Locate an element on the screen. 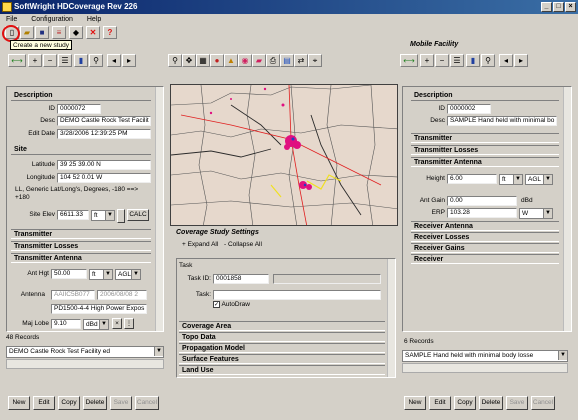 The height and width of the screenshot is (420, 578). mobile-prev-icon: ◂ is located at coordinates (506, 60).